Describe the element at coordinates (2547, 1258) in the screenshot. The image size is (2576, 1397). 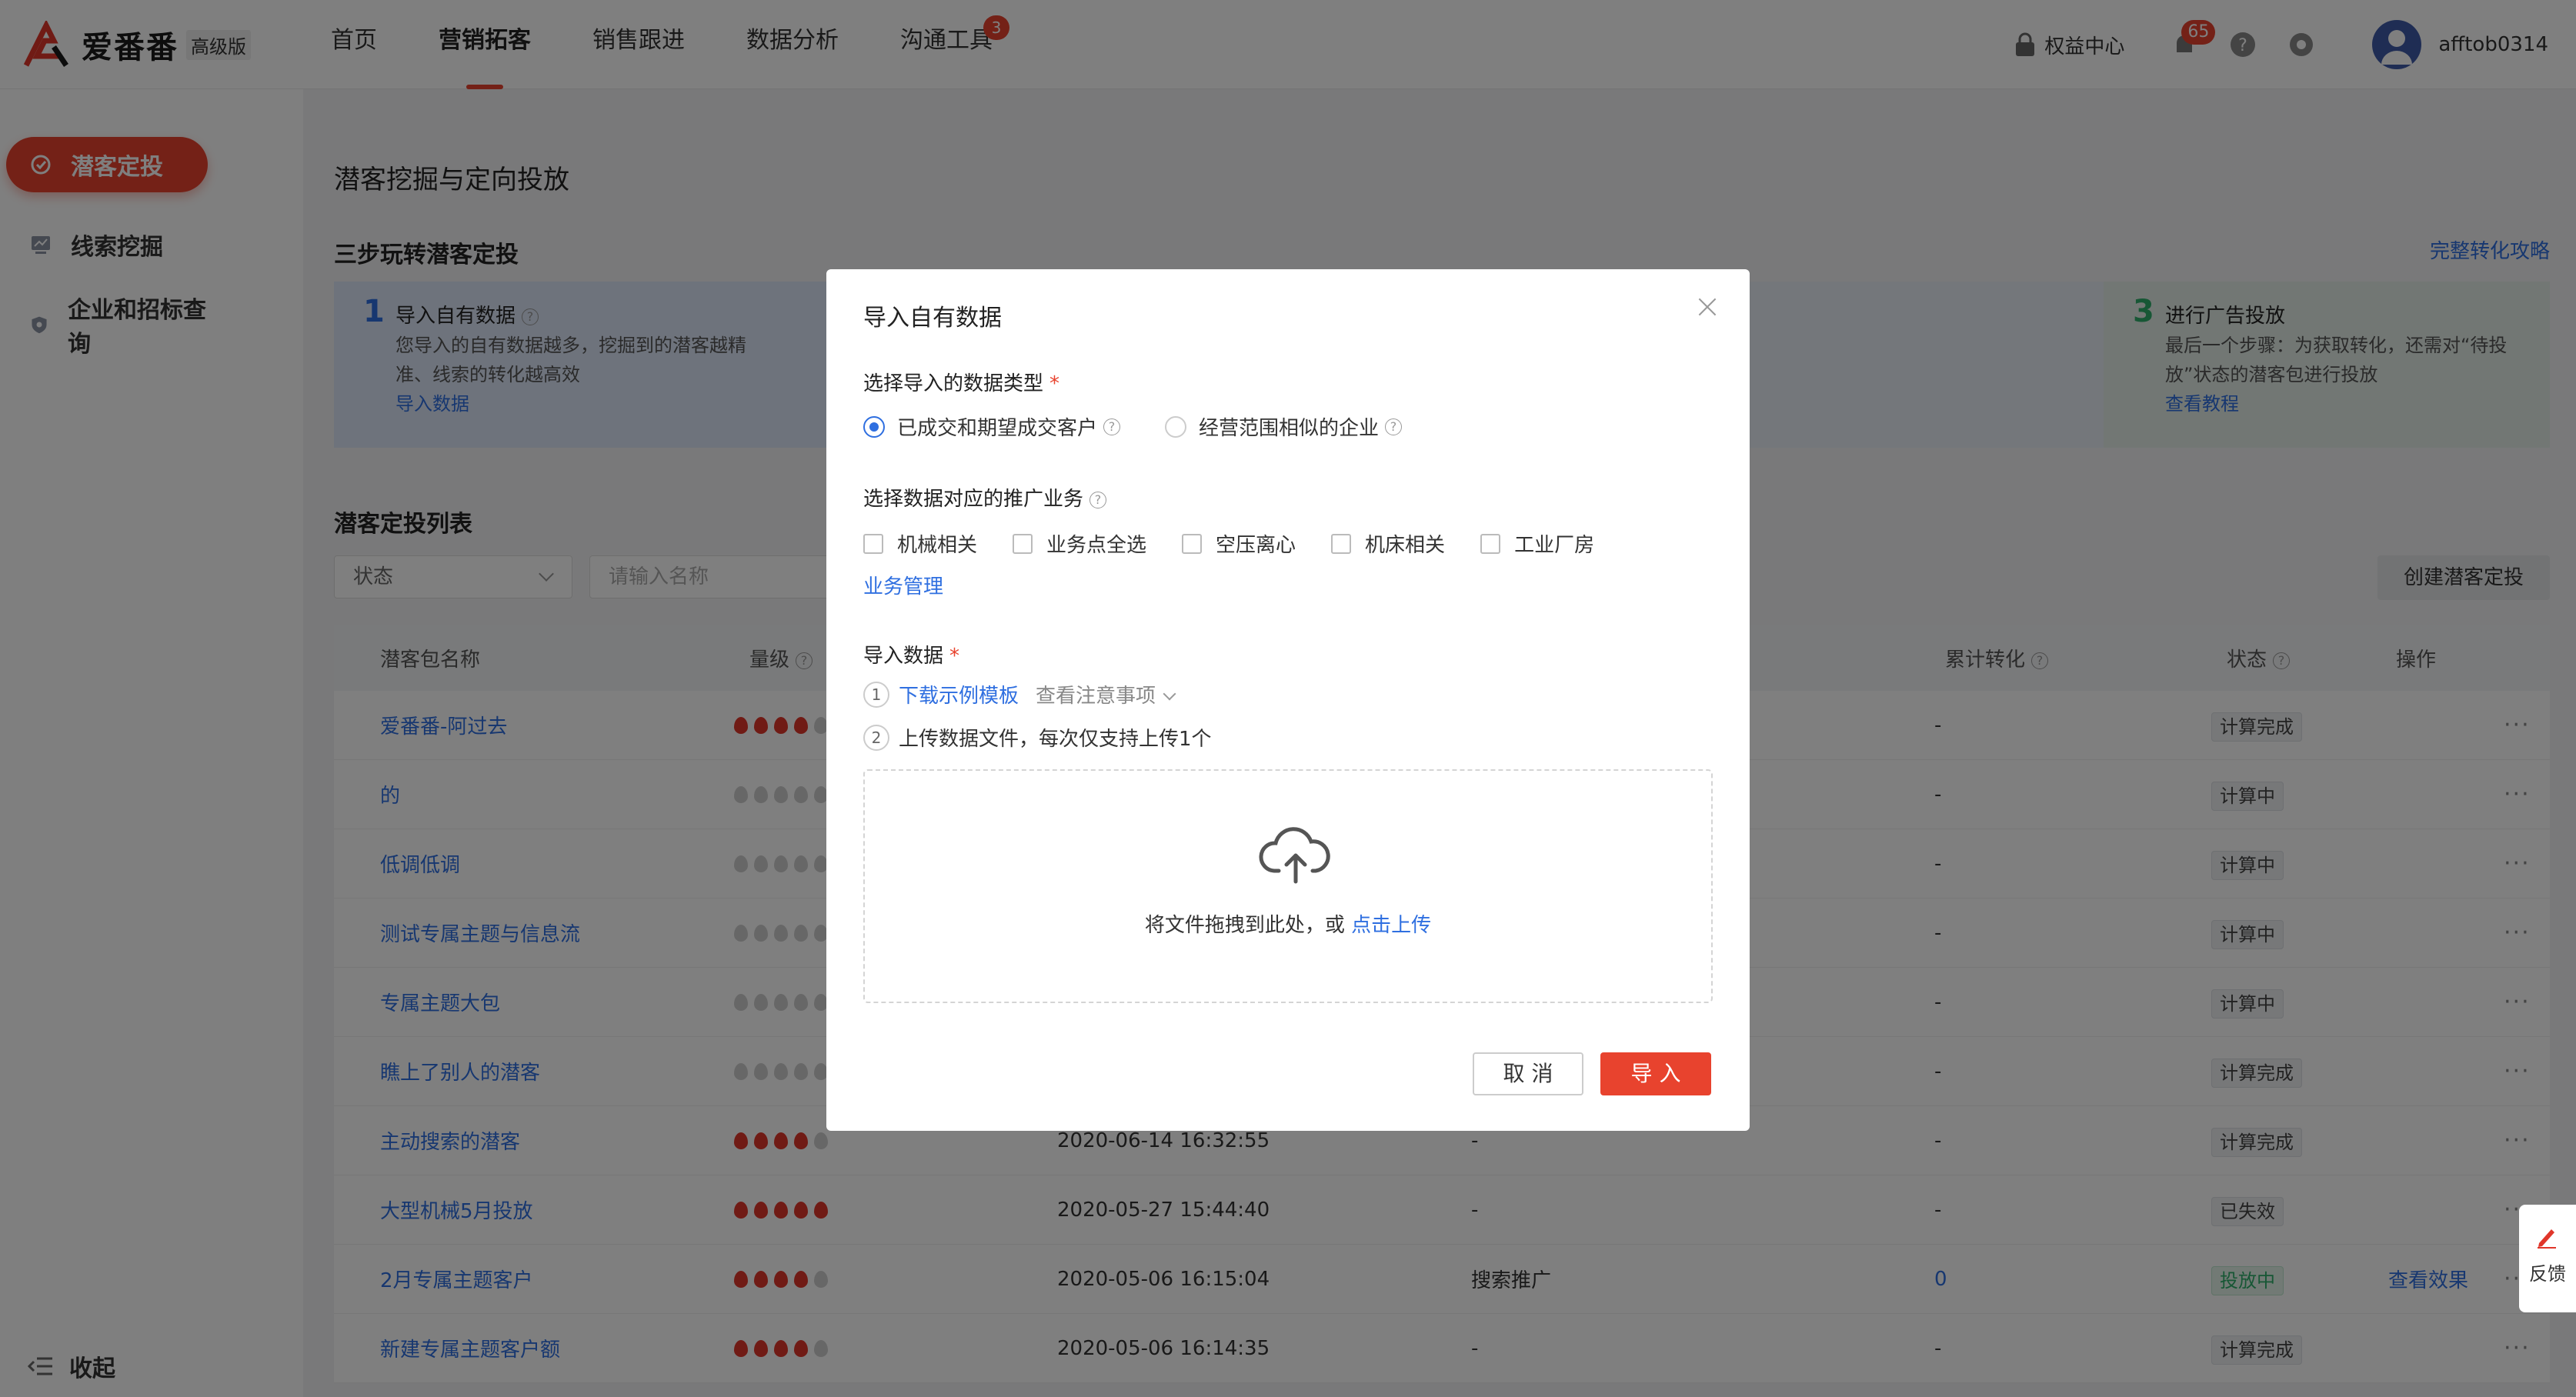
I see `feedback-button: 反馈` at that location.